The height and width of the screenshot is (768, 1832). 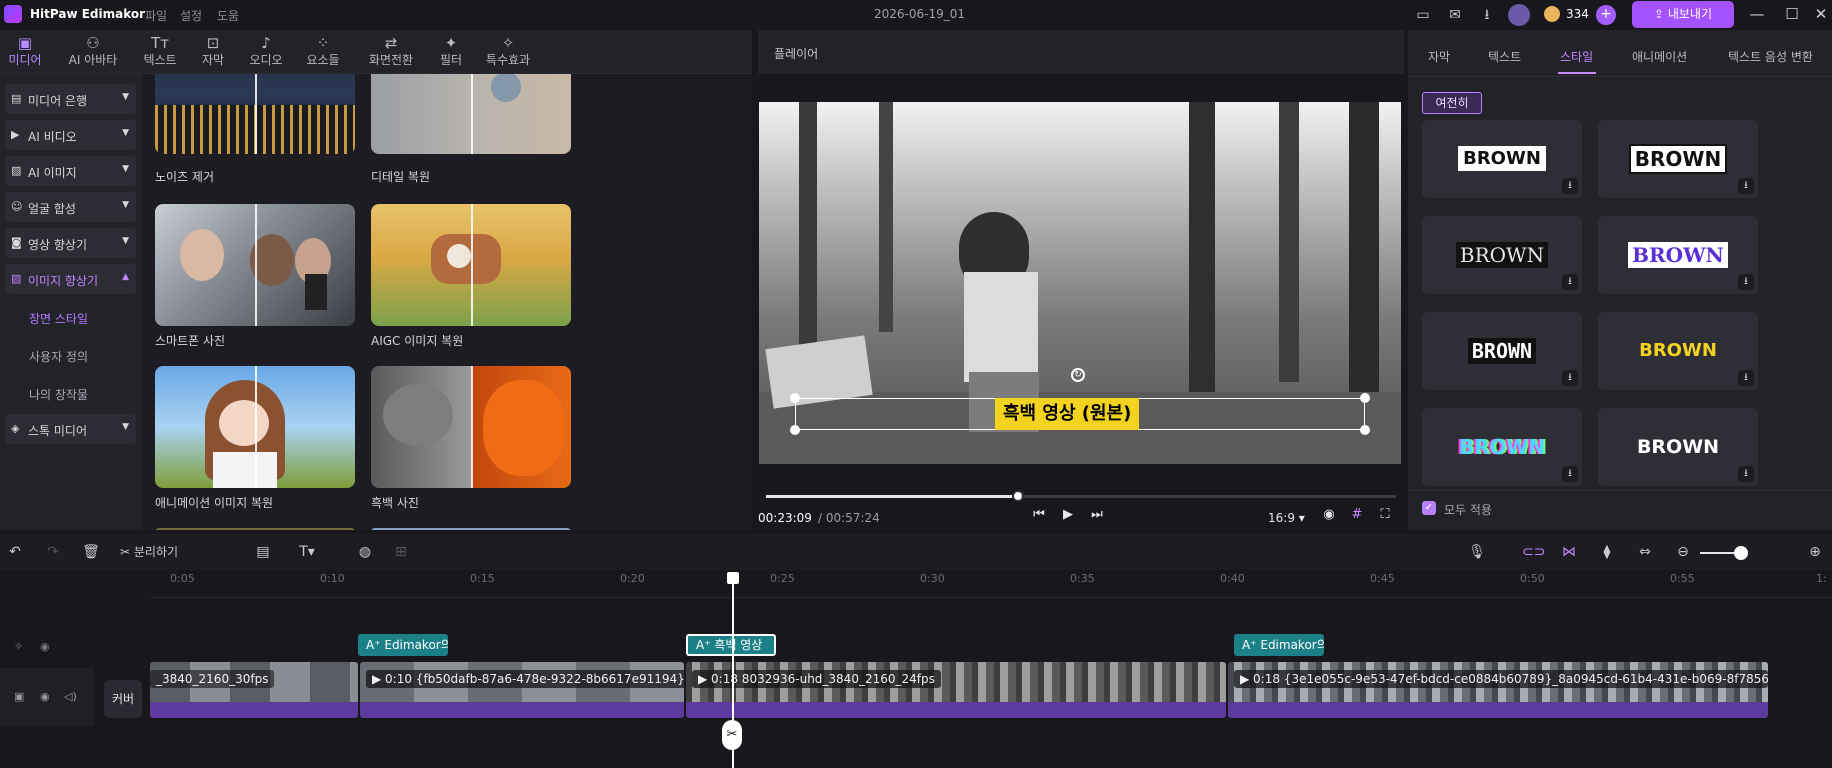 I want to click on fit-icon: ⇔, so click(x=1645, y=552).